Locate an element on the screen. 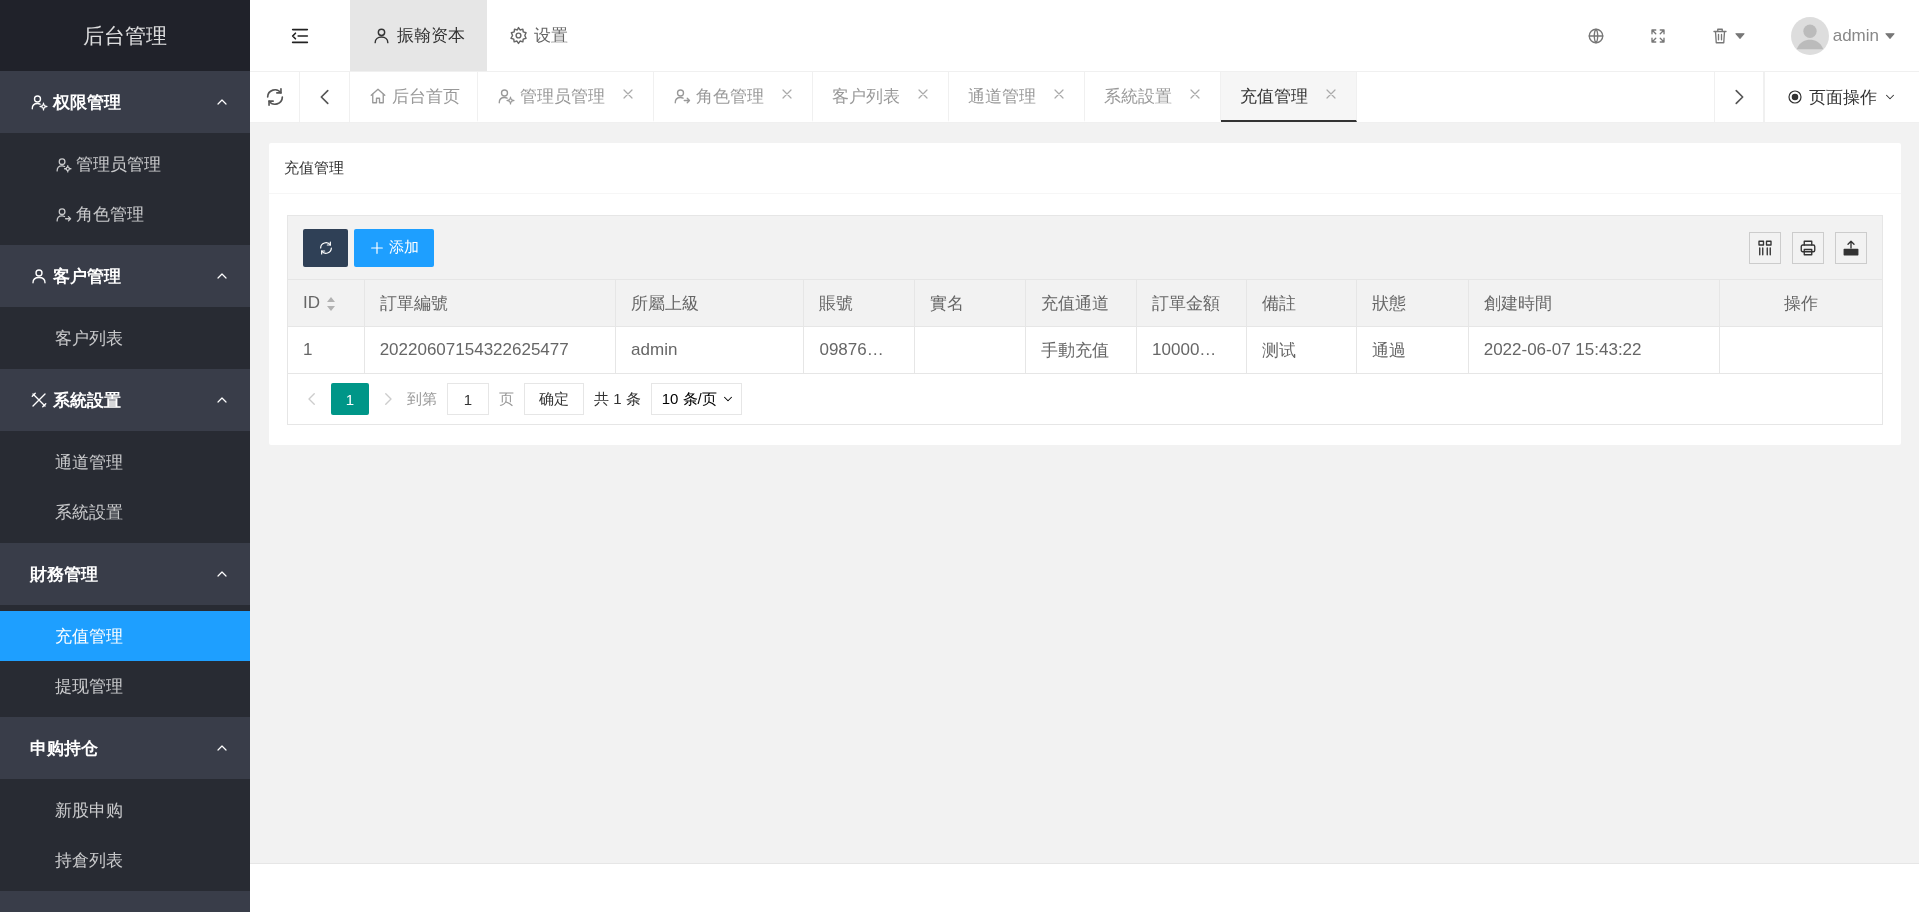 This screenshot has height=912, width=1919. table-cell: 1 is located at coordinates (326, 350).